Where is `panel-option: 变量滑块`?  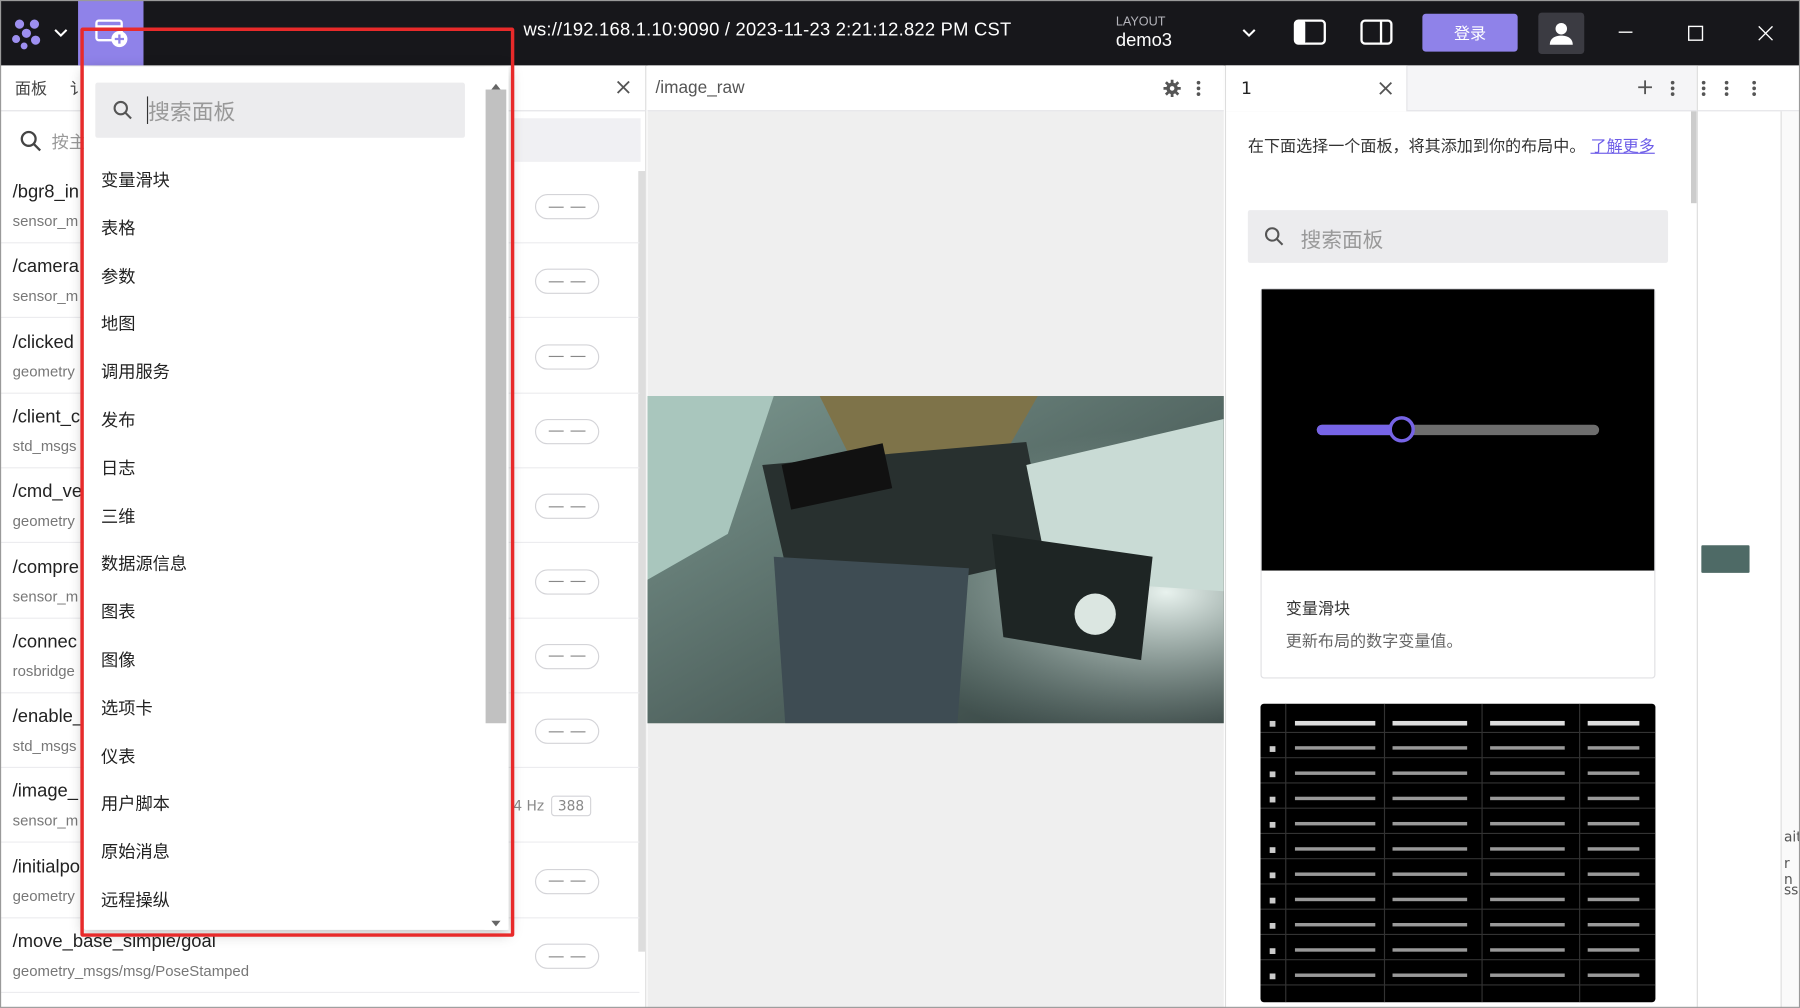
panel-option: 变量滑块 is located at coordinates (135, 180).